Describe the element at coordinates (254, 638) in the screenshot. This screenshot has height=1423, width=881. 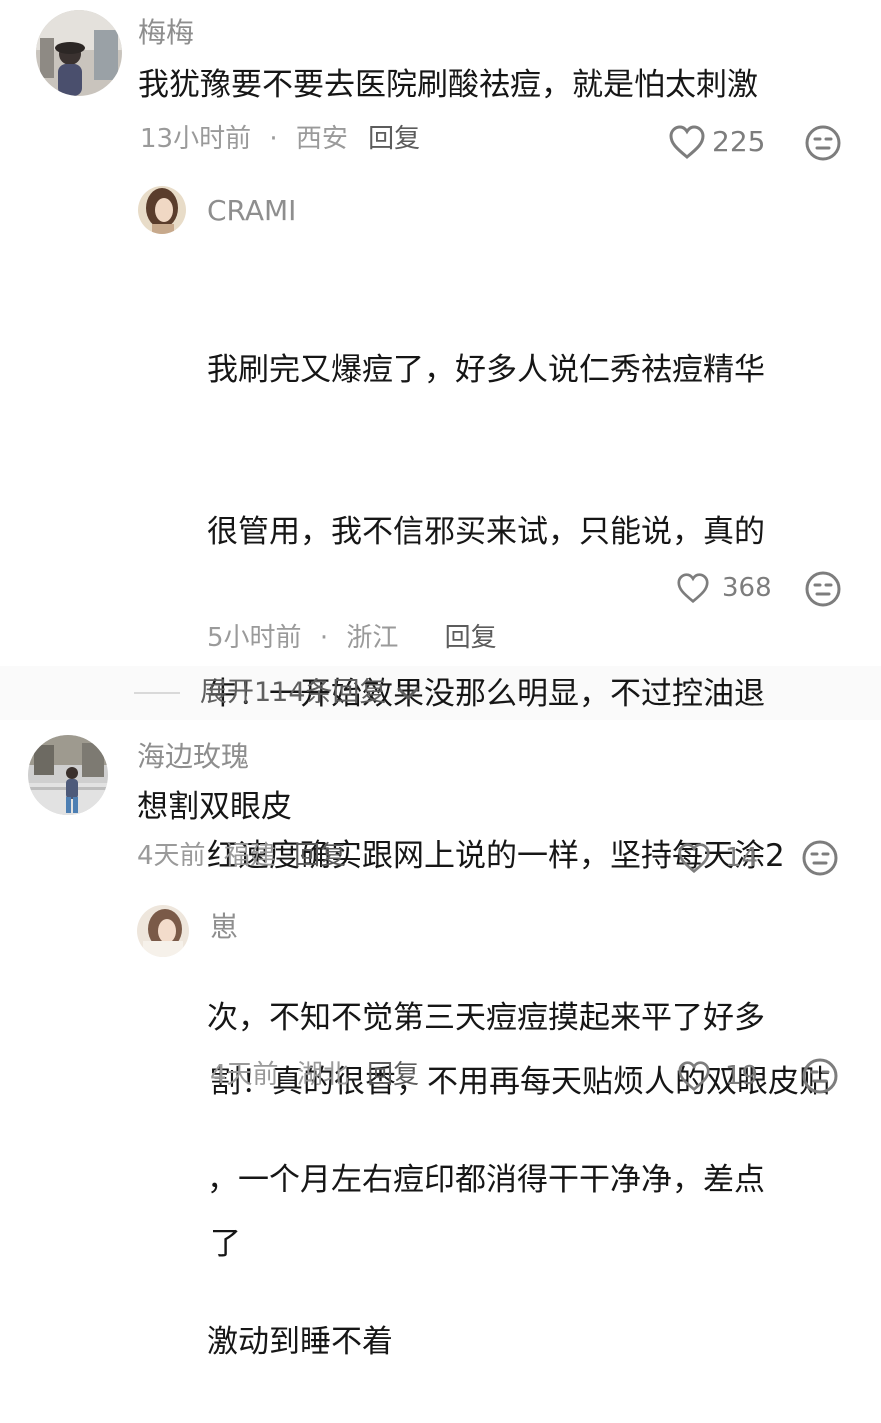
I see `reply-time: 5小时前` at that location.